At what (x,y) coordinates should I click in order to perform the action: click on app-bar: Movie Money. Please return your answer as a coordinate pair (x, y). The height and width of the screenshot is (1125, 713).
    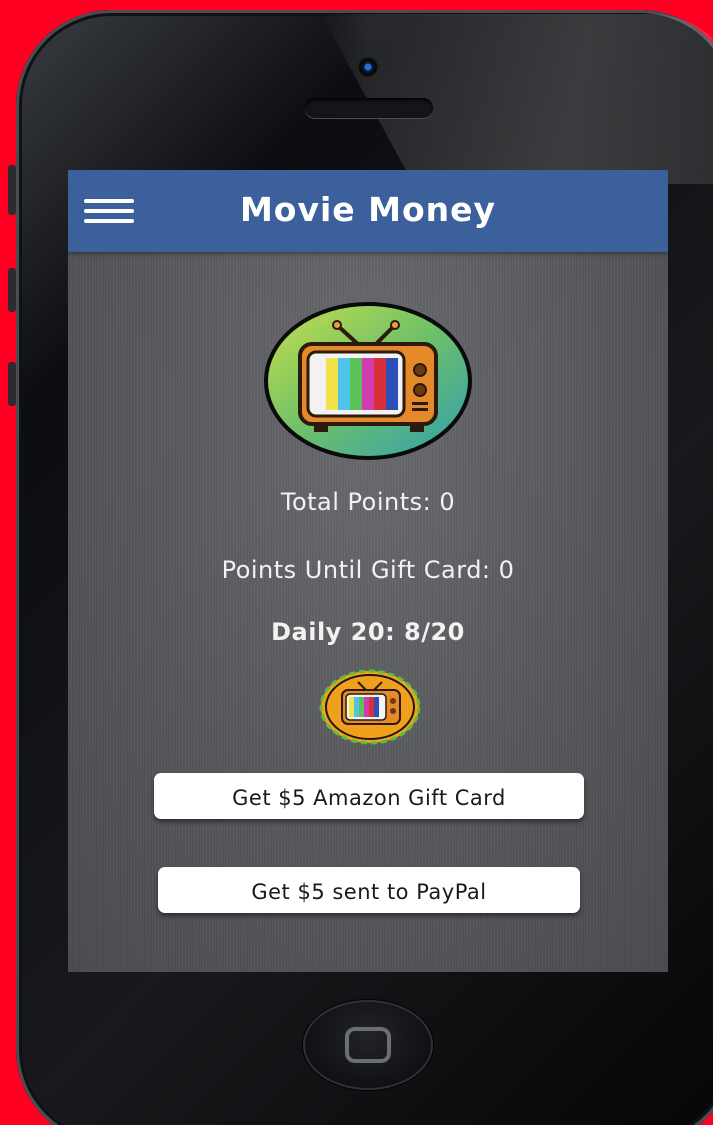
    Looking at the image, I should click on (368, 211).